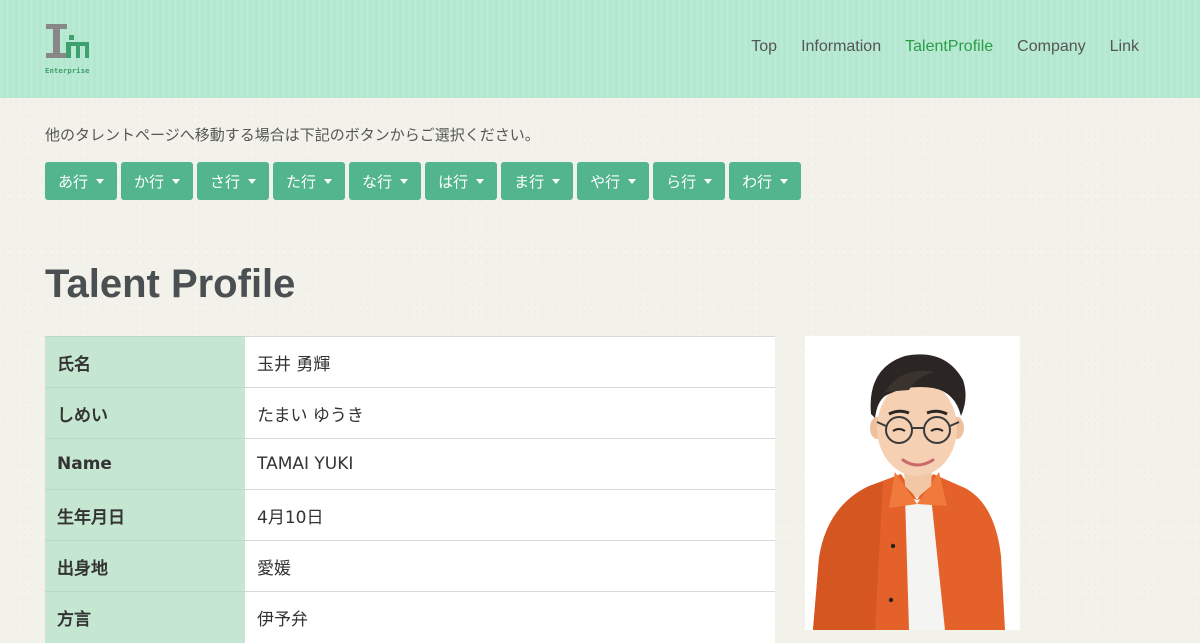 Image resolution: width=1200 pixels, height=643 pixels. I want to click on row-value: TAMAI YUKI, so click(510, 464).